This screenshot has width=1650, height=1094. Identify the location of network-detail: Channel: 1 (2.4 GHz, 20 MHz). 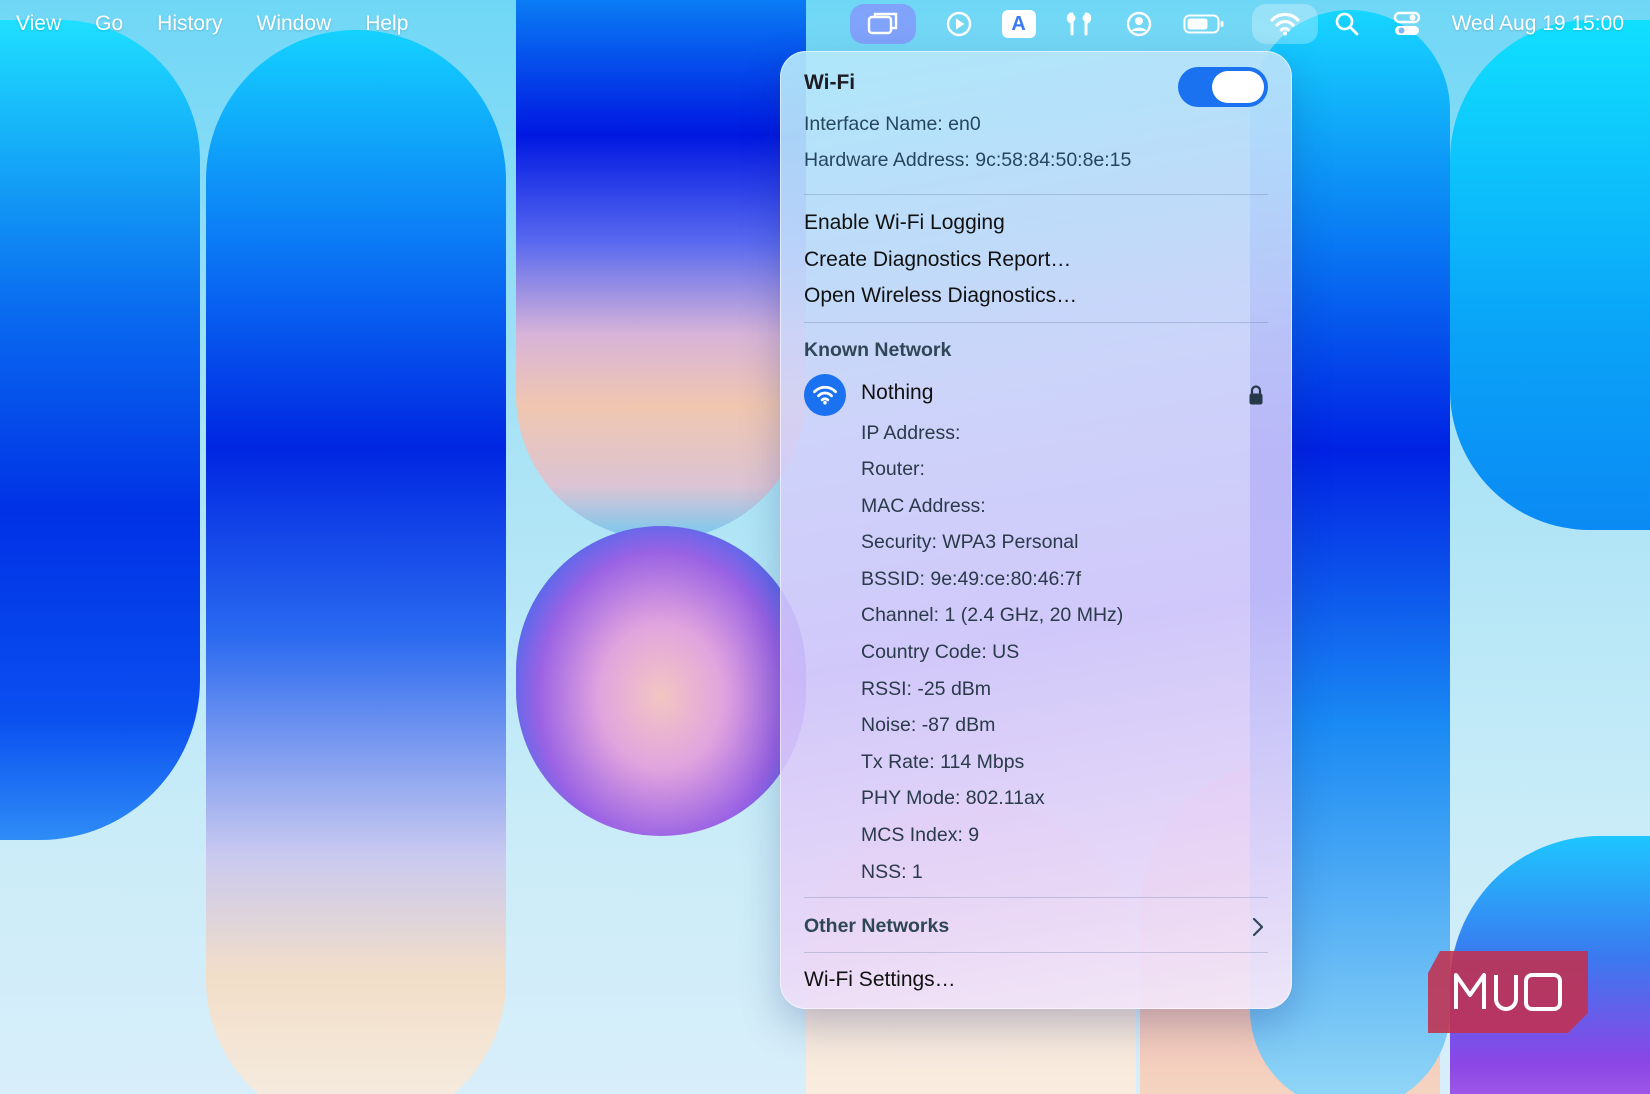
(992, 615).